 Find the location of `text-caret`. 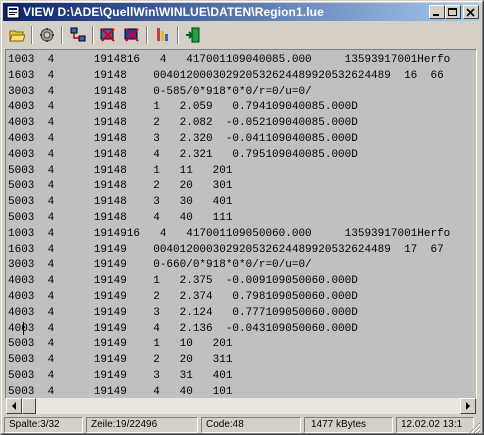

text-caret is located at coordinates (23, 328).